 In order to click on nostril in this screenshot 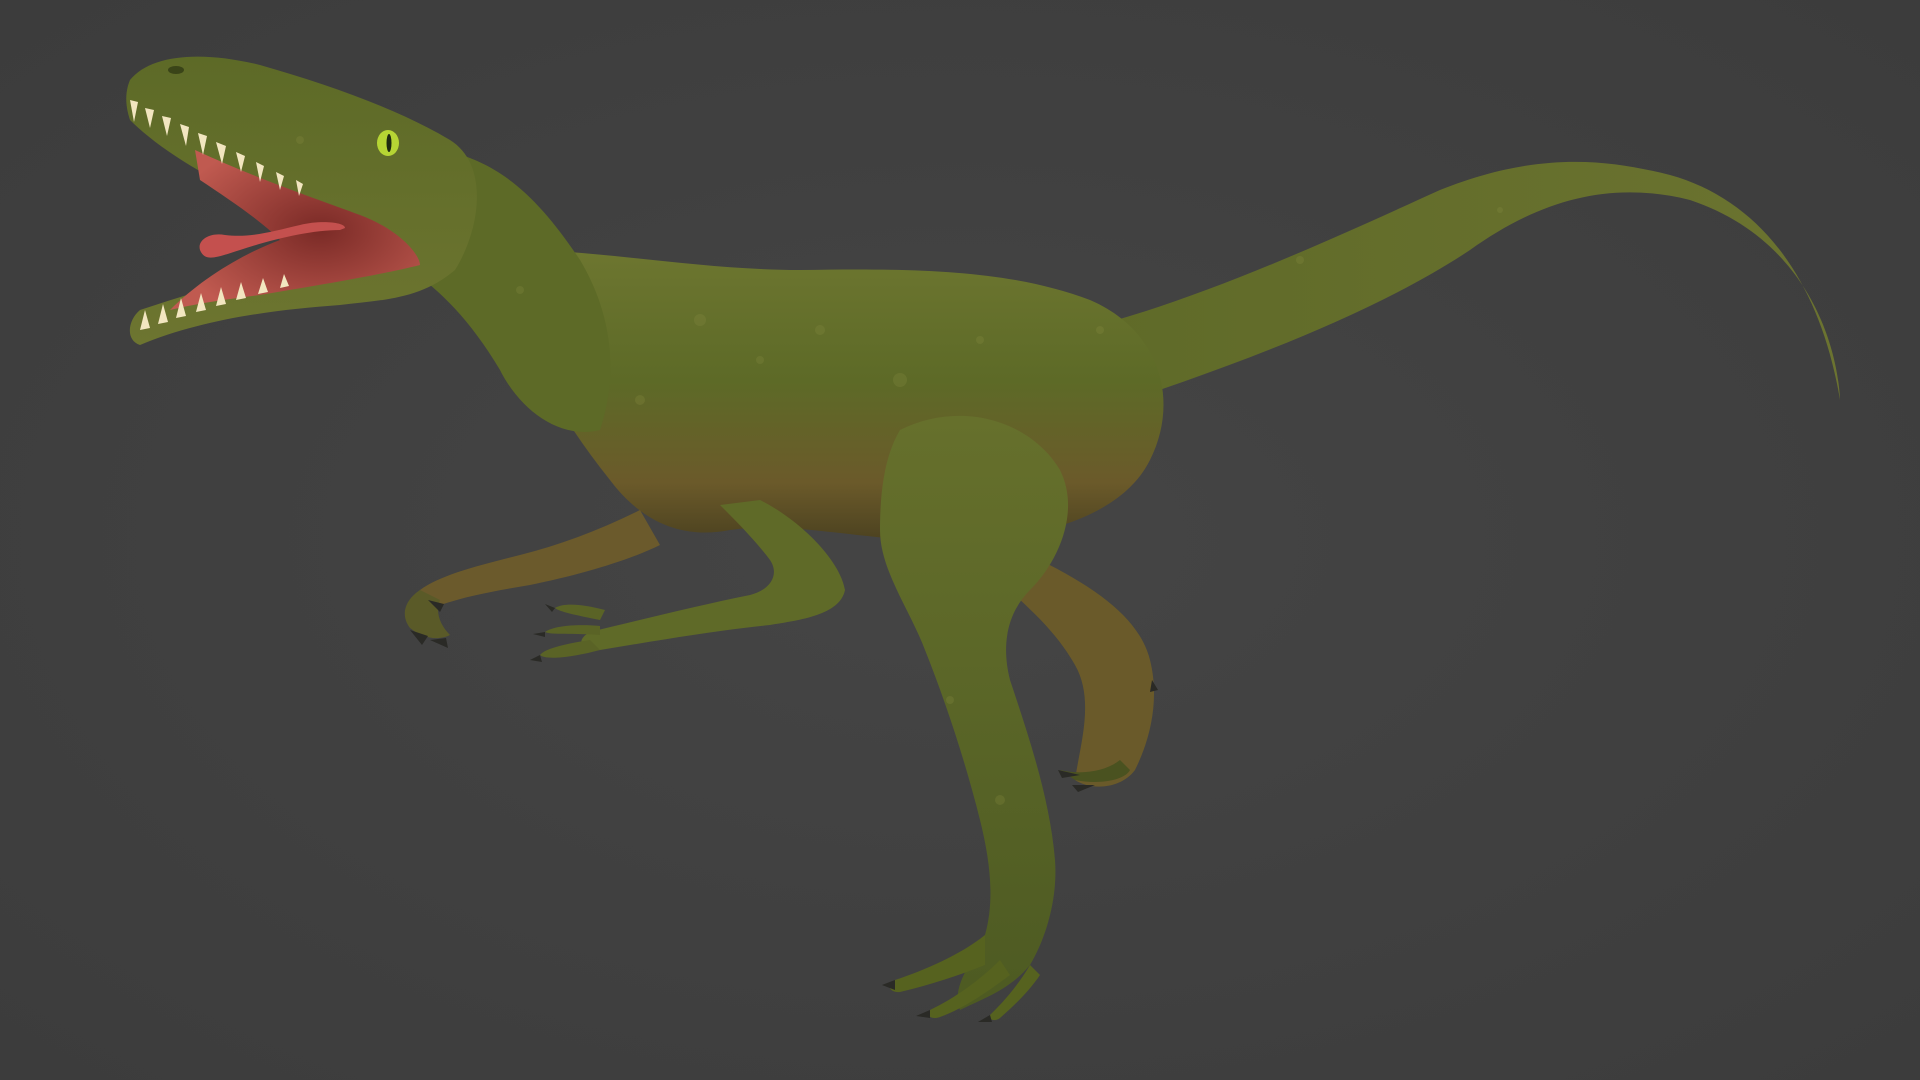, I will do `click(176, 70)`.